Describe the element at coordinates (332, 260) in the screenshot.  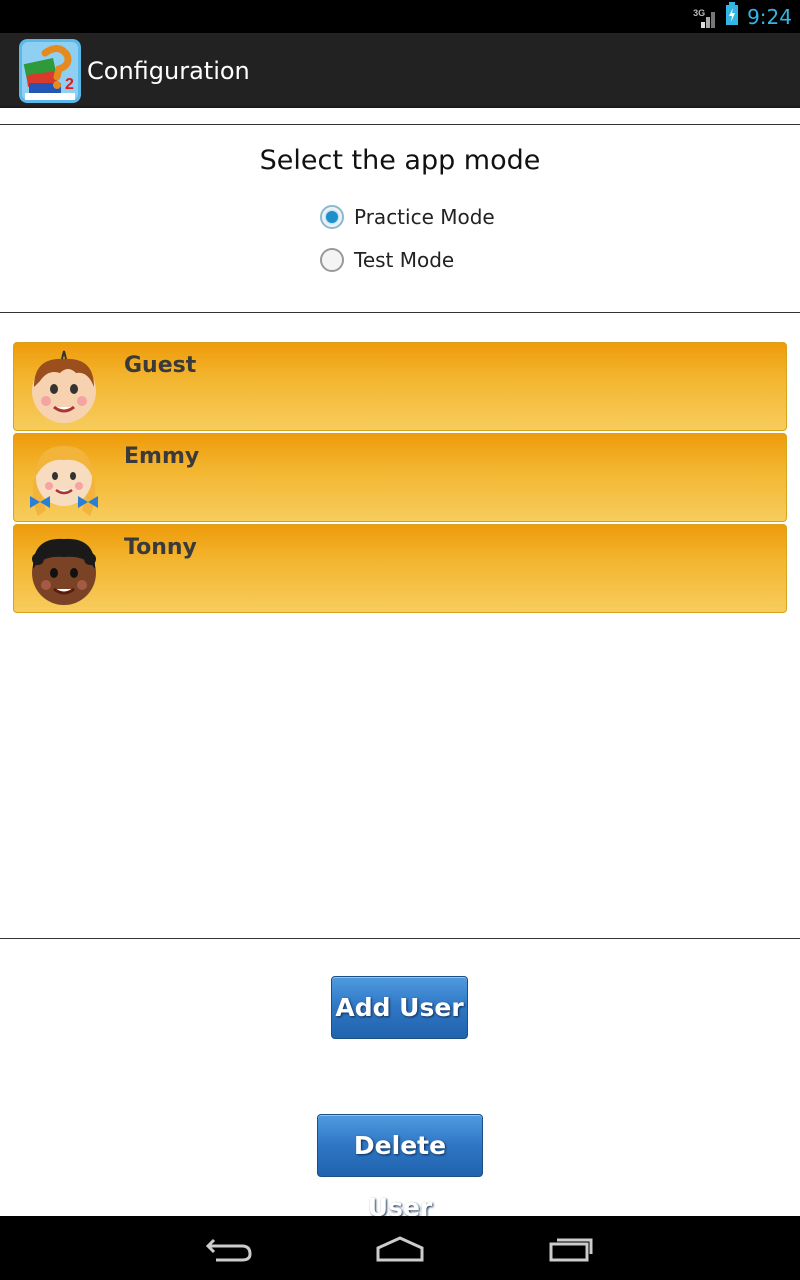
I see `radio-button-unchecked` at that location.